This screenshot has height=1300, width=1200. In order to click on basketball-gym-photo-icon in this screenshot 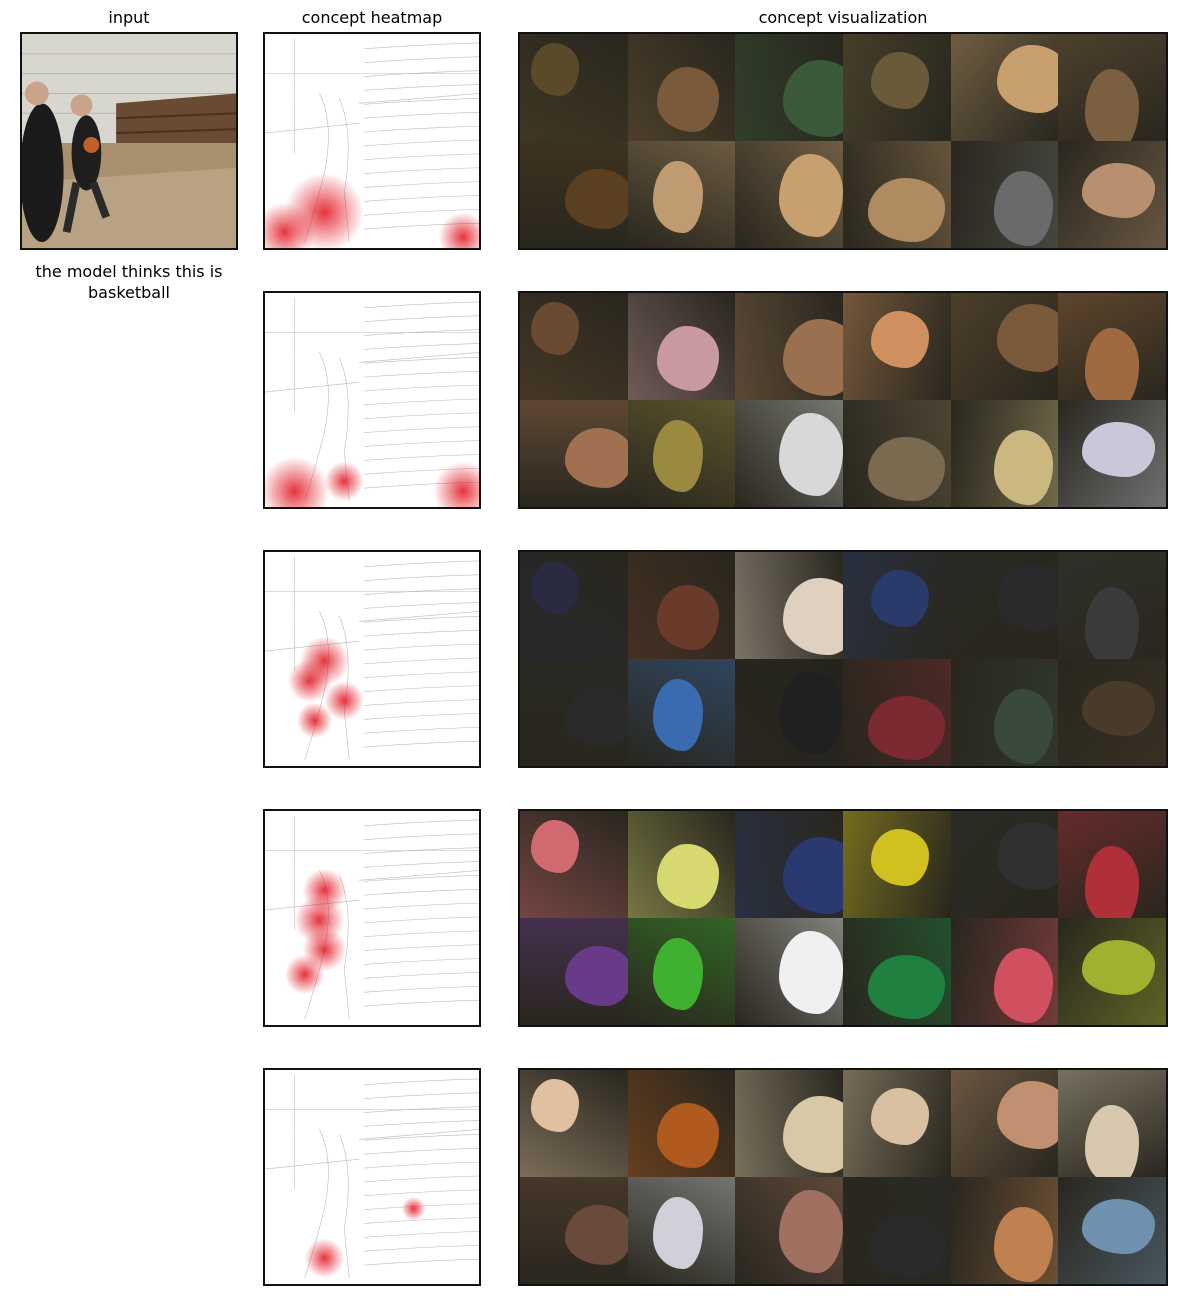, I will do `click(129, 141)`.